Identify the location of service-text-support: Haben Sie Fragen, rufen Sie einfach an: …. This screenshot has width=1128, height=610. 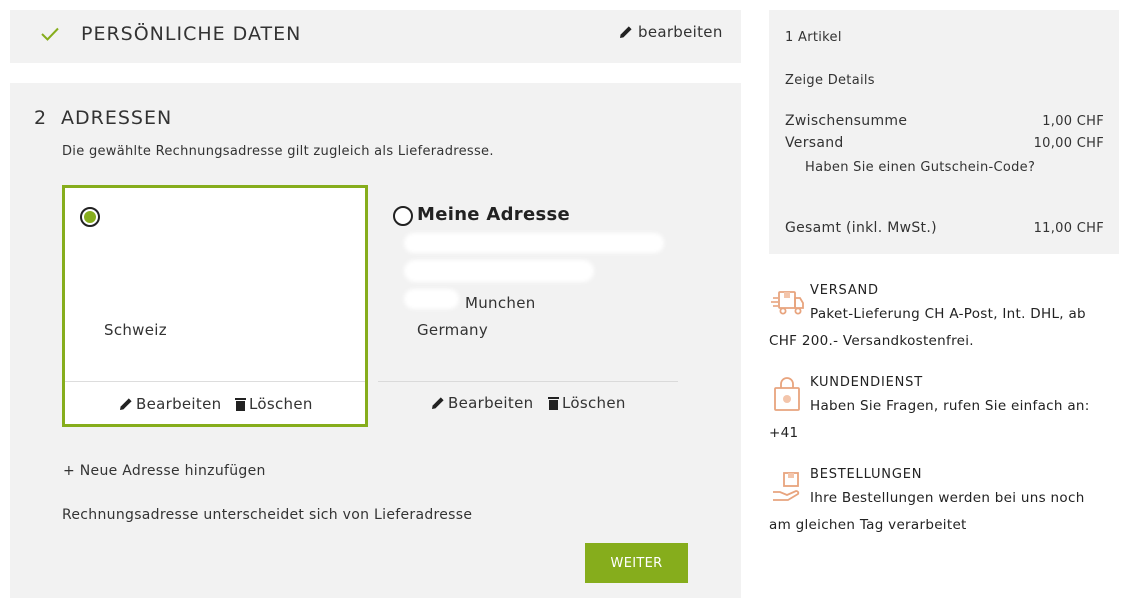
(929, 419).